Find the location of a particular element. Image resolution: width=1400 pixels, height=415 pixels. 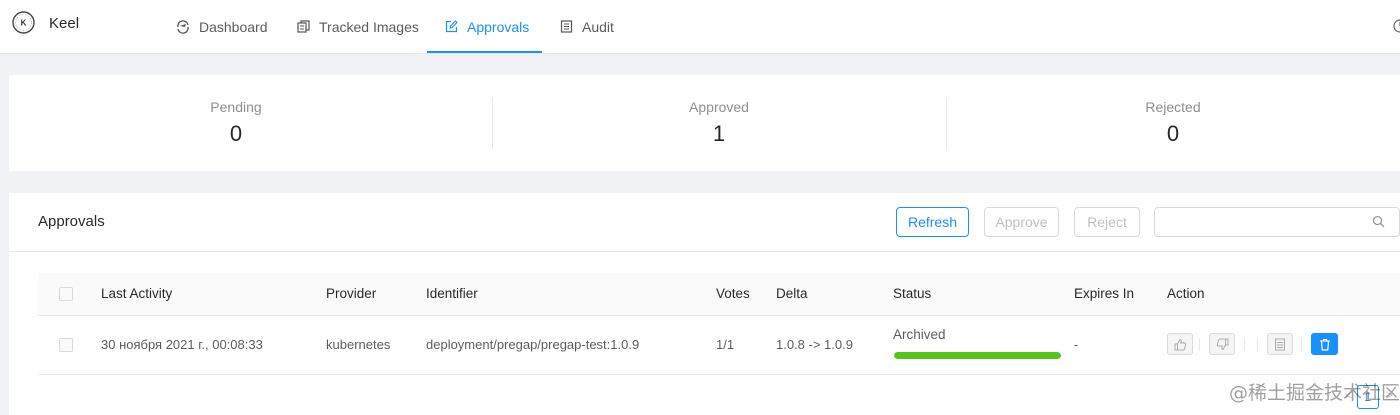

audit-icon is located at coordinates (566, 26).